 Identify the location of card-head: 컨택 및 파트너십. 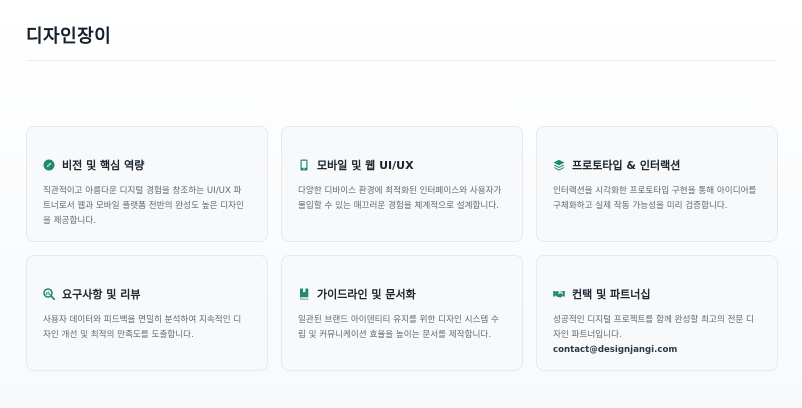
(657, 294).